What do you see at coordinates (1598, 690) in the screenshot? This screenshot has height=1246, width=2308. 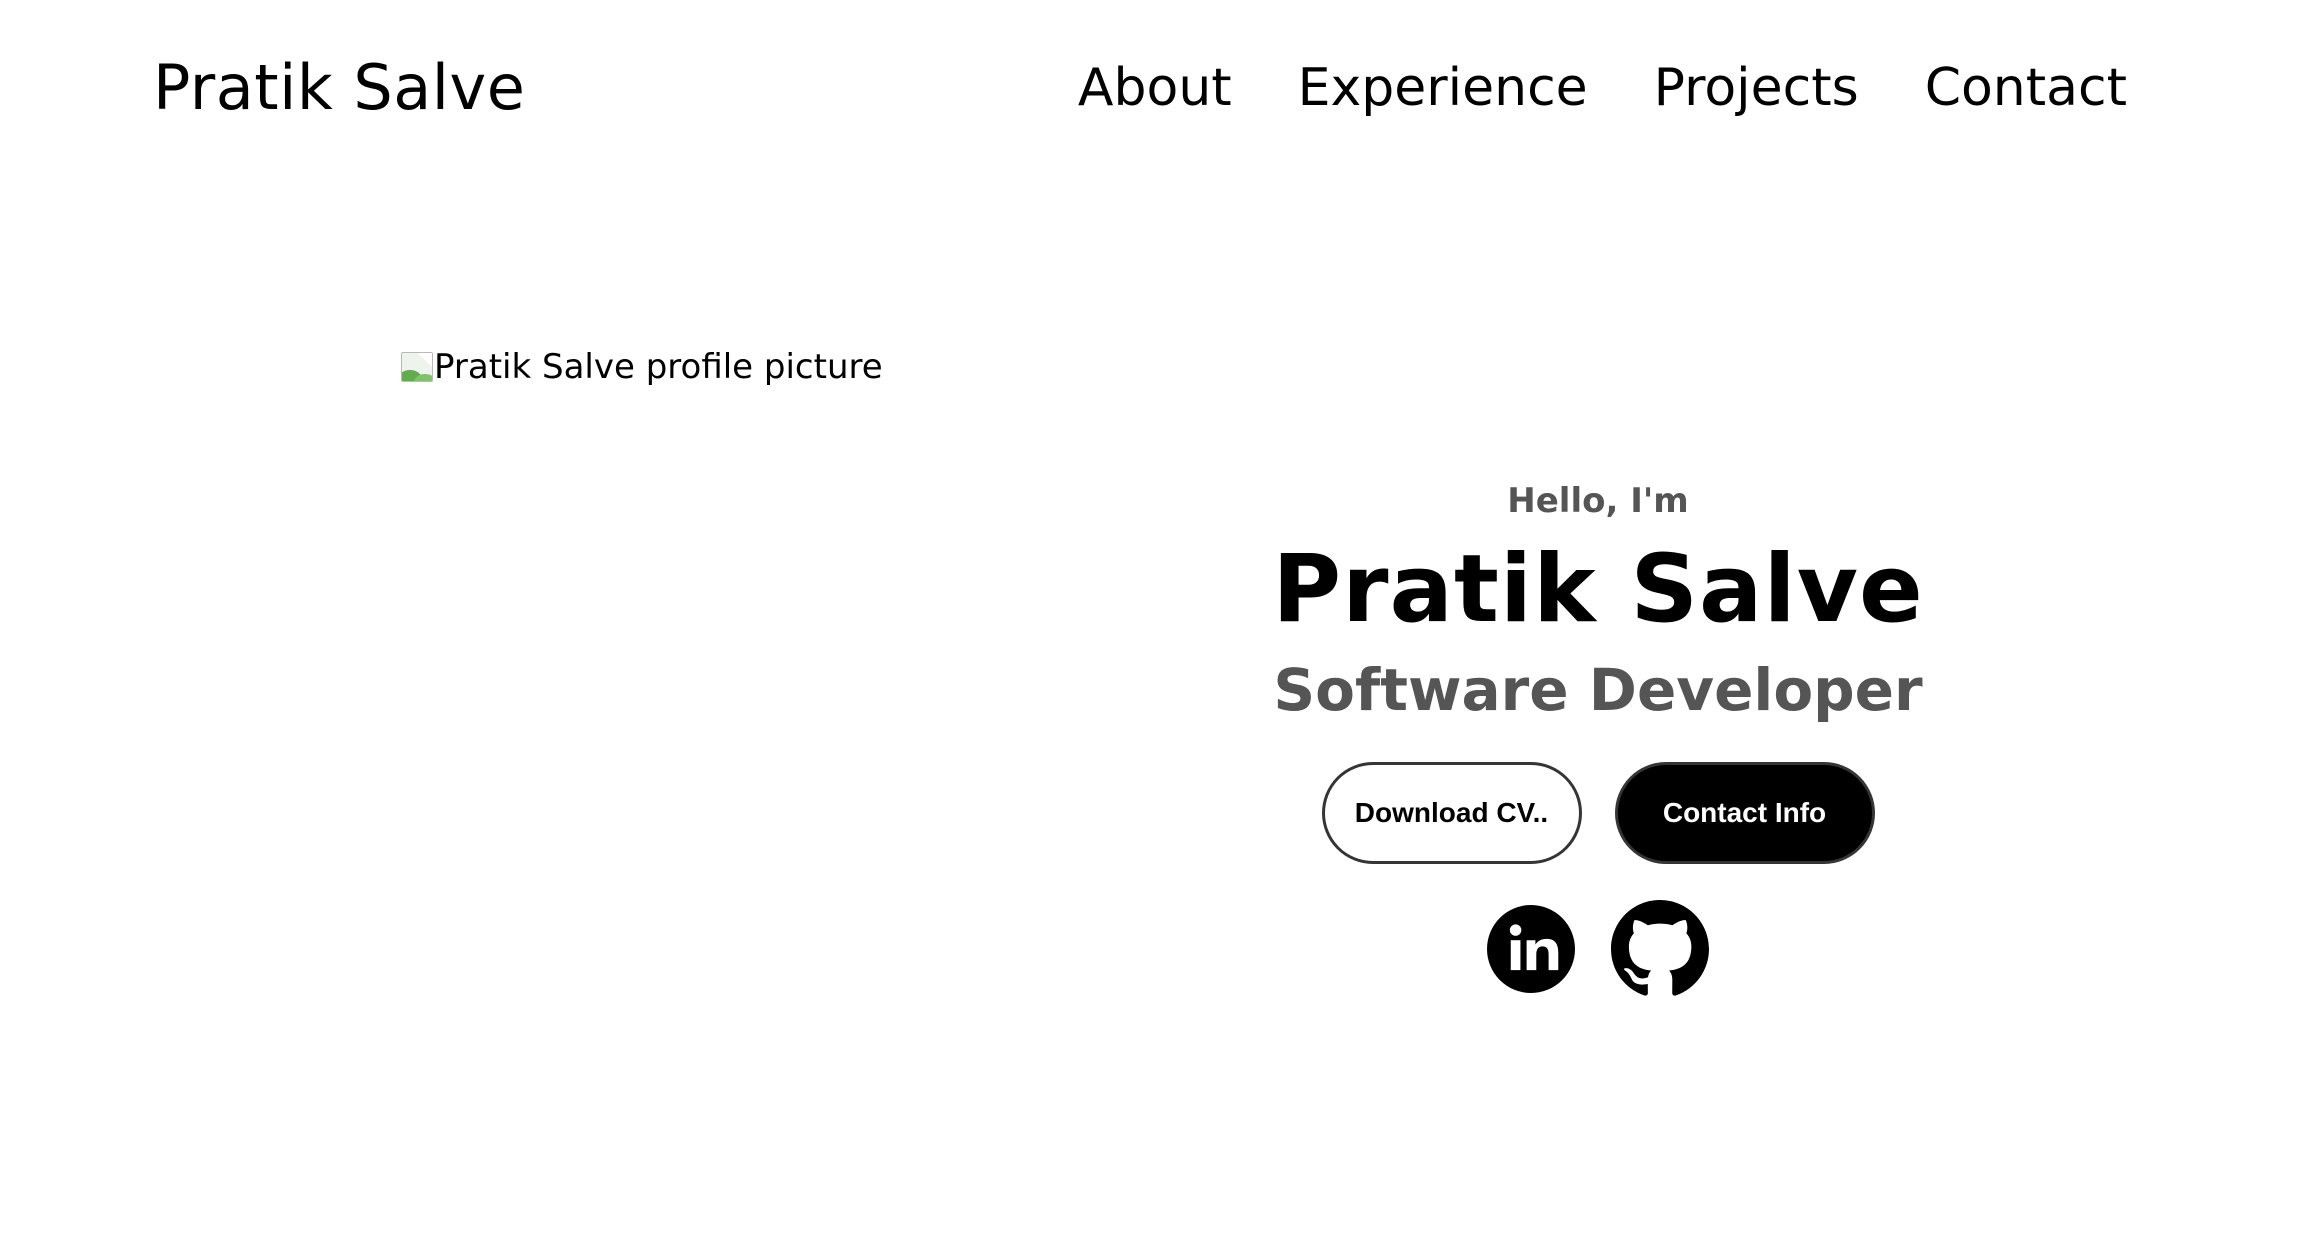 I see `role-title: Software Developer` at bounding box center [1598, 690].